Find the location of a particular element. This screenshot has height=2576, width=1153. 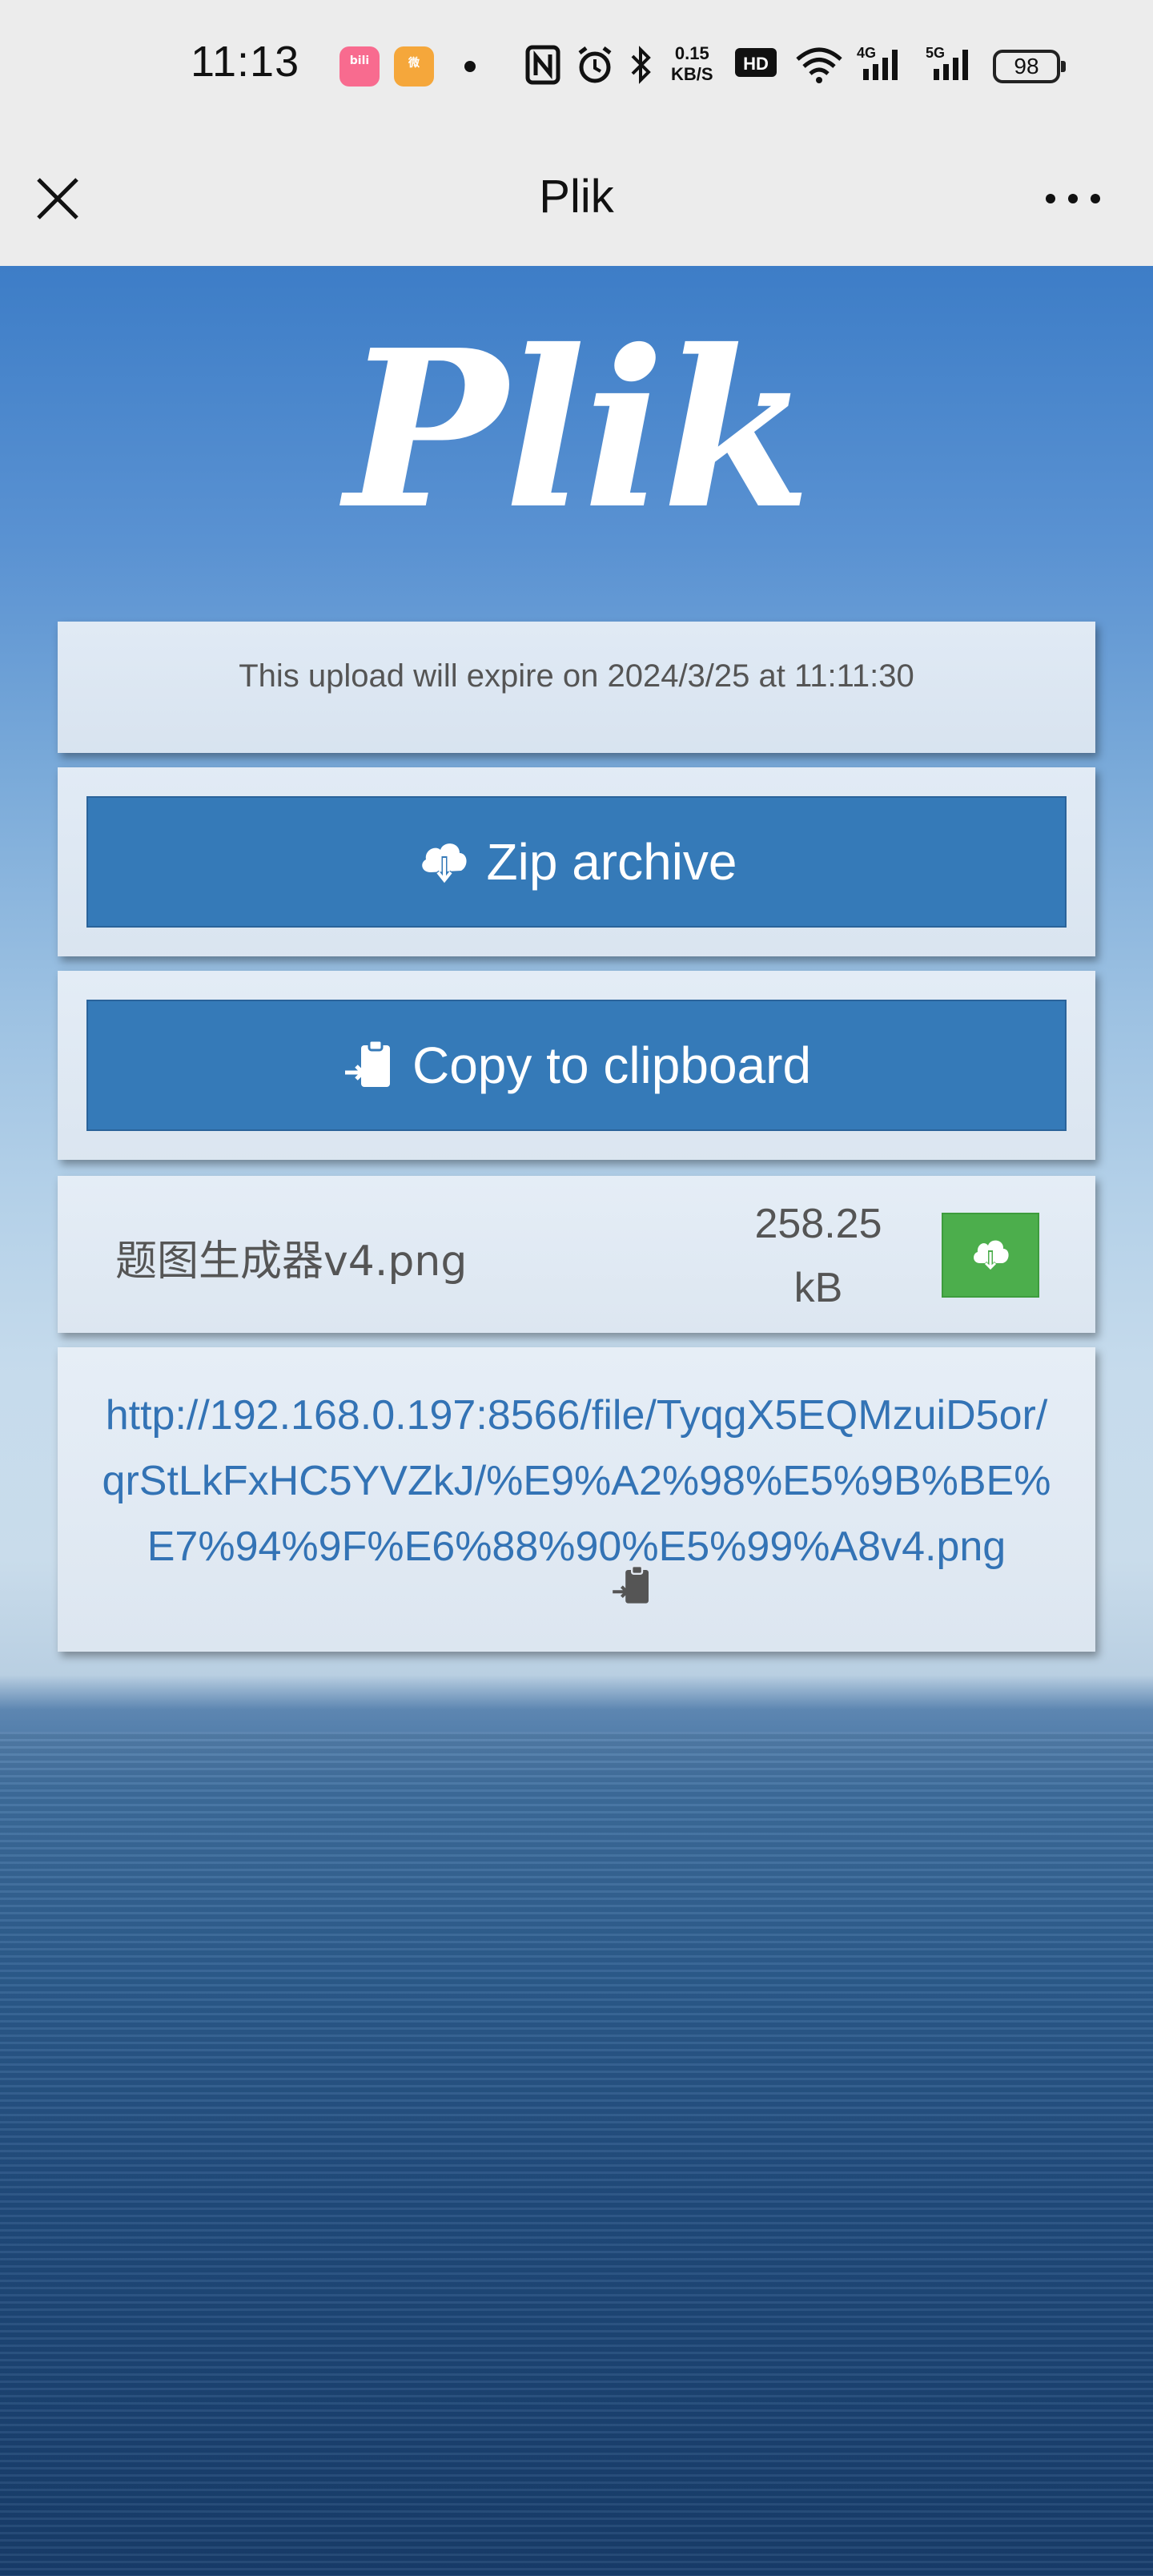

bluetooth-icon is located at coordinates (641, 65).